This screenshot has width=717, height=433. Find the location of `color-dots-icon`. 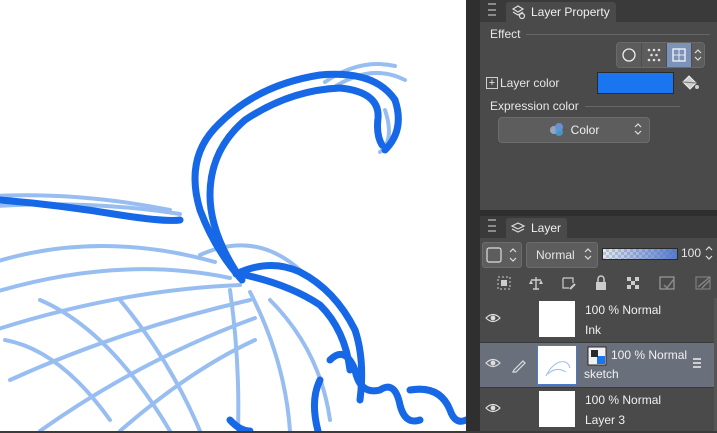

color-dots-icon is located at coordinates (557, 130).